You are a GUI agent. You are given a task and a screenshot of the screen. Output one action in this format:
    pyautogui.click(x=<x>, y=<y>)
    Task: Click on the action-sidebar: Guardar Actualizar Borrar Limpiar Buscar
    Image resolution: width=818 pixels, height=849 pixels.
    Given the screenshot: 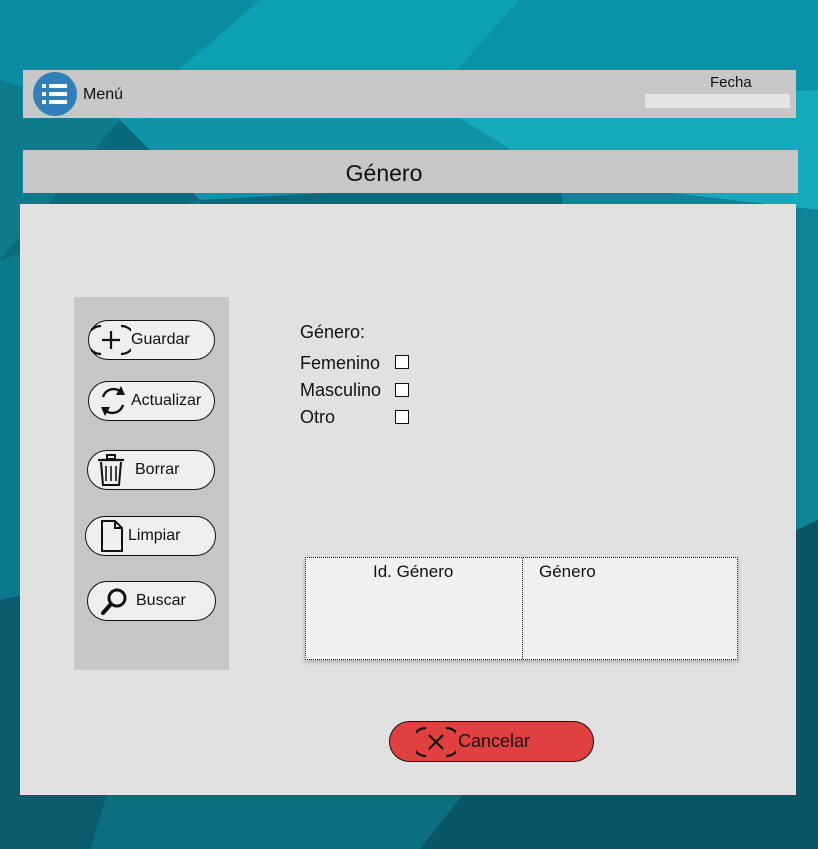 What is the action you would take?
    pyautogui.click(x=151, y=483)
    